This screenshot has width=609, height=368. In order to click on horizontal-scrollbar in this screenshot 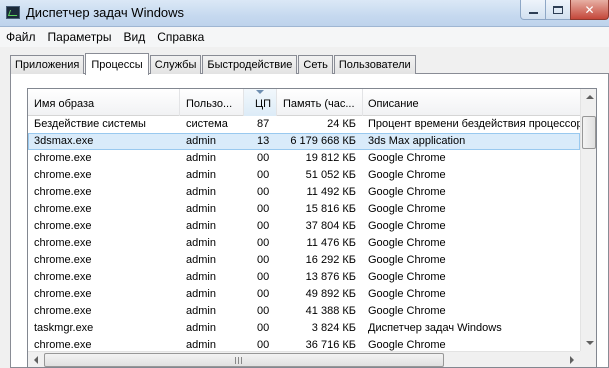, I will do `click(304, 359)`.